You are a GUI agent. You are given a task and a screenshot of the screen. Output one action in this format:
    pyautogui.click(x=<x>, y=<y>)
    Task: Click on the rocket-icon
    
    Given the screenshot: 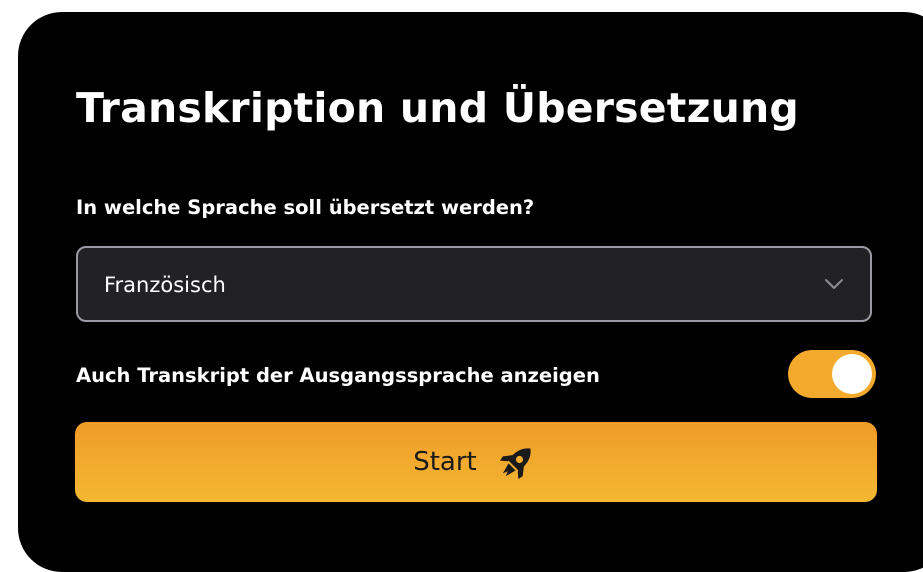 What is the action you would take?
    pyautogui.click(x=515, y=463)
    